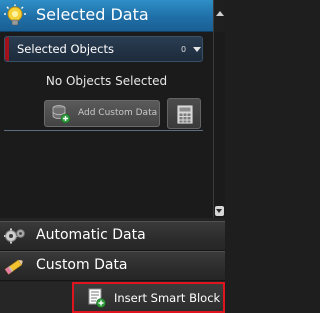 The height and width of the screenshot is (313, 320). Describe the element at coordinates (92, 14) in the screenshot. I see `panel-title: Selected Data` at that location.